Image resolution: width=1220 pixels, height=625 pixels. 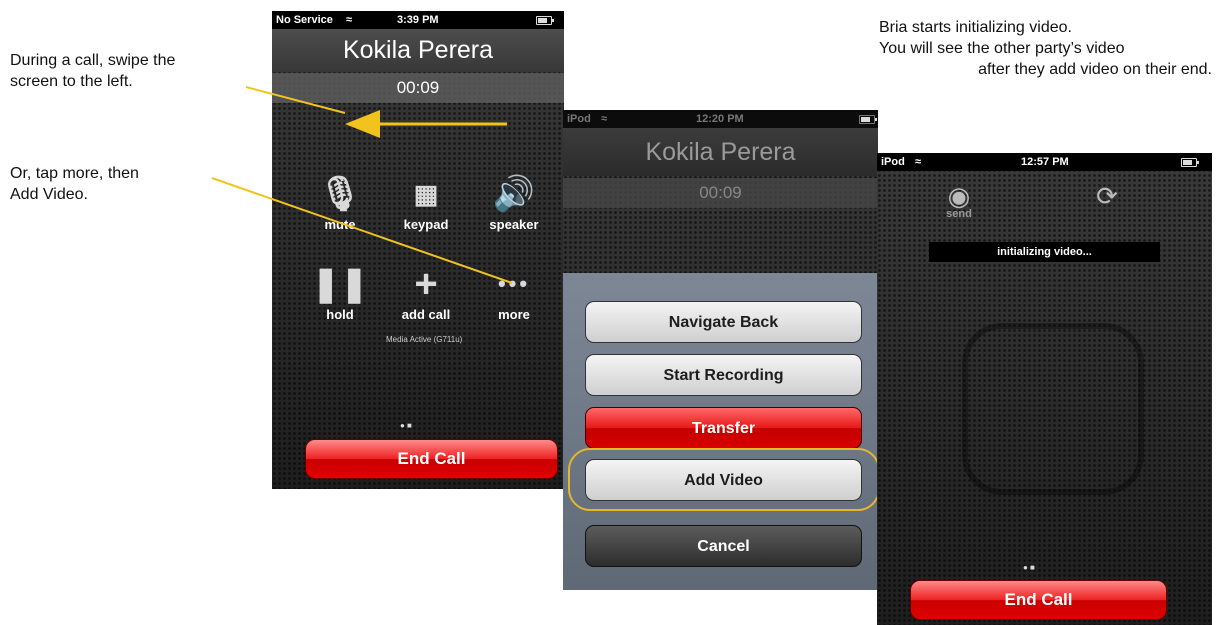 I want to click on annotation-tap-more: Or, tap more, then Add Video., so click(x=74, y=184).